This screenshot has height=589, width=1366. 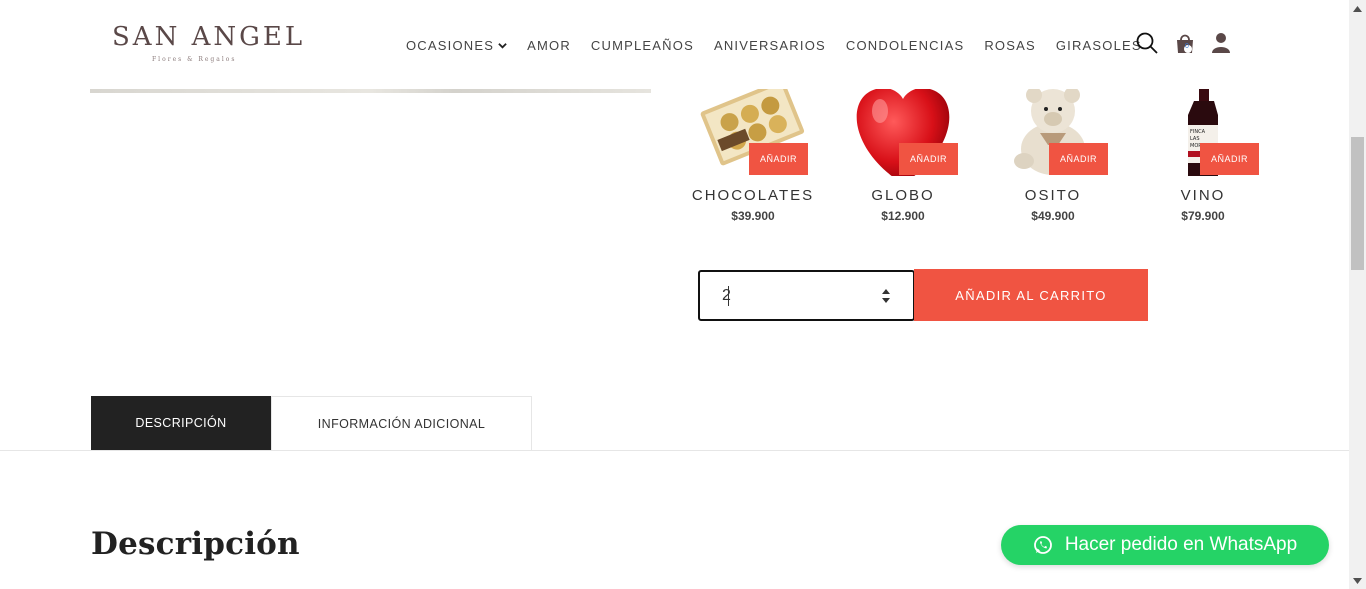 I want to click on tab-informacion-adicional: INFORMACIÓN ADICIONAL, so click(x=401, y=423).